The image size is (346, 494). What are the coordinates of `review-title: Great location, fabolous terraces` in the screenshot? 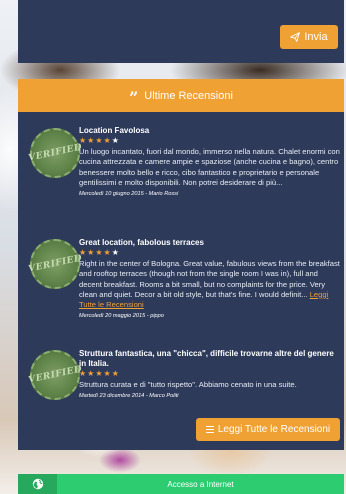 It's located at (141, 242).